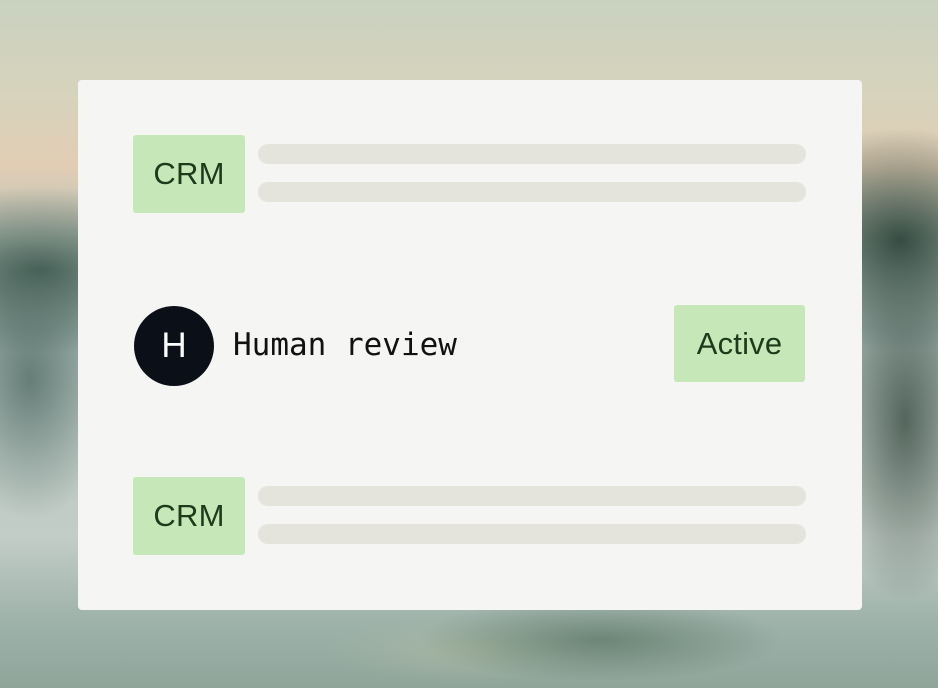 Image resolution: width=938 pixels, height=688 pixels. What do you see at coordinates (469, 516) in the screenshot?
I see `crm-row-bottom: CRM` at bounding box center [469, 516].